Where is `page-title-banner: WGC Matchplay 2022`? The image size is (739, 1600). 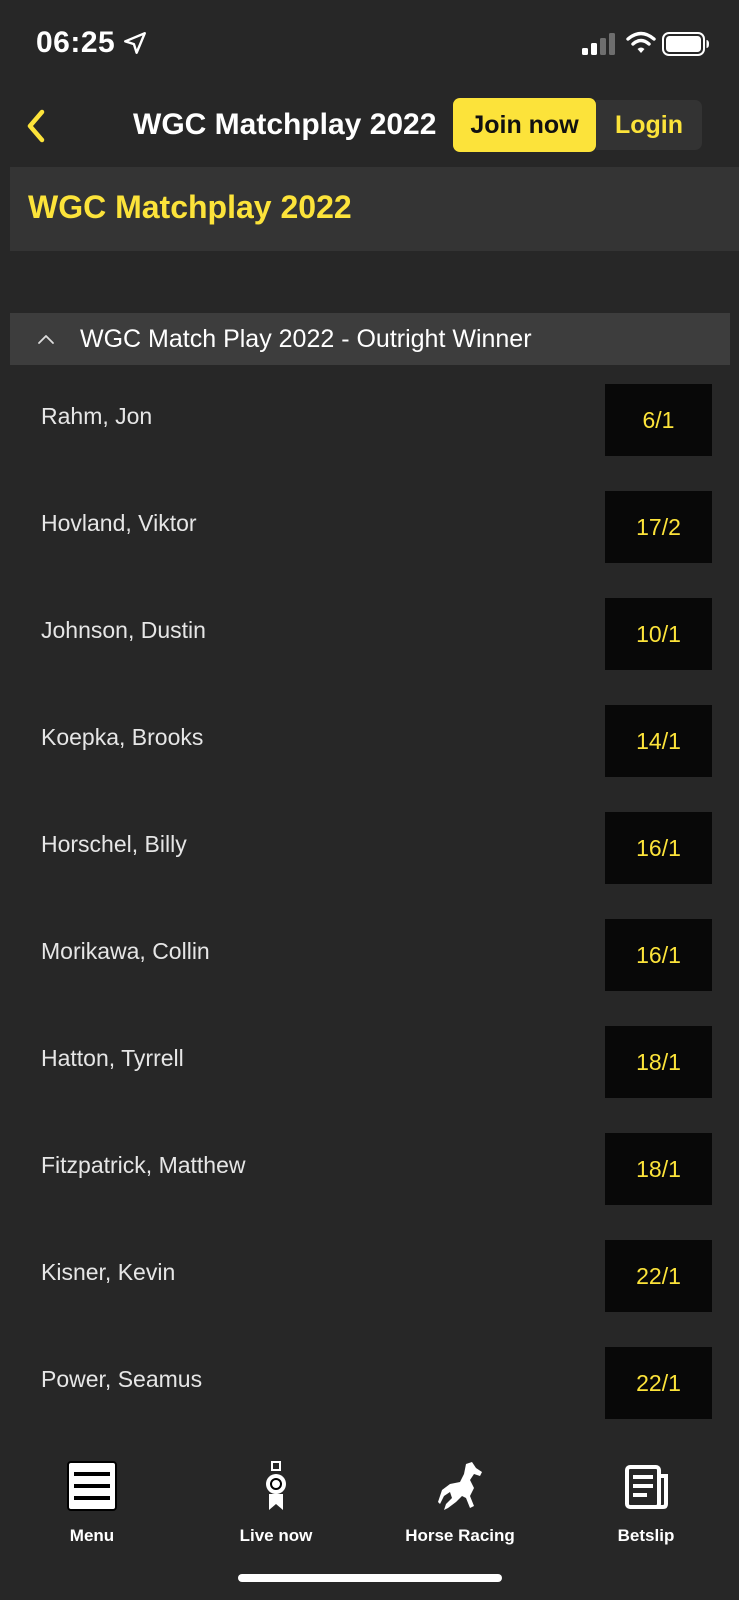 page-title-banner: WGC Matchplay 2022 is located at coordinates (374, 209).